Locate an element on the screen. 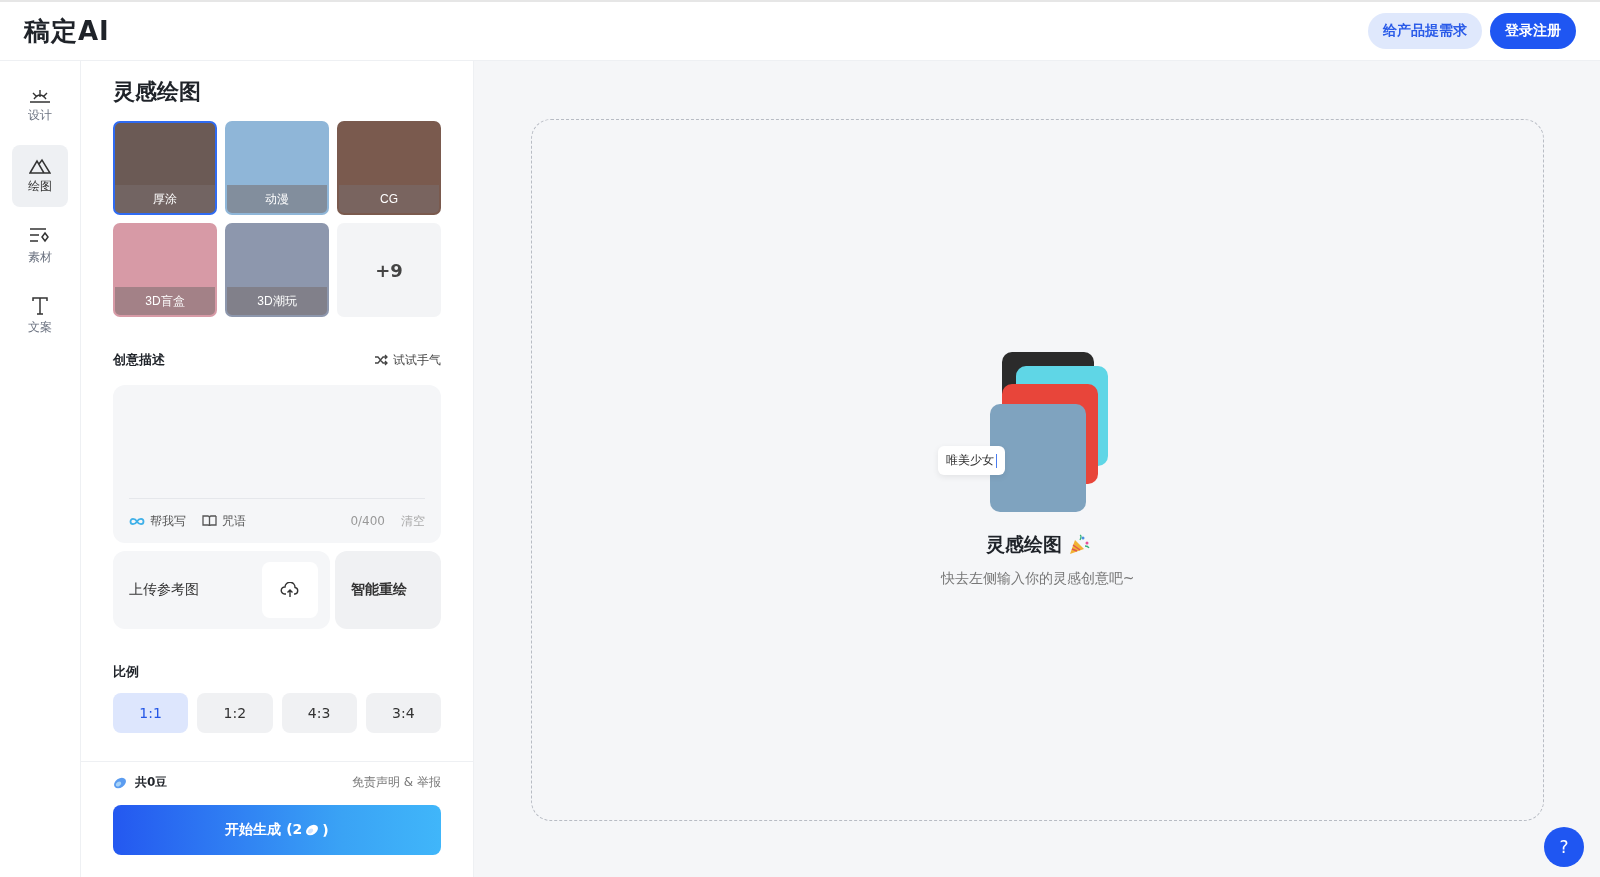  shuffle-button: 试试手气 is located at coordinates (407, 360).